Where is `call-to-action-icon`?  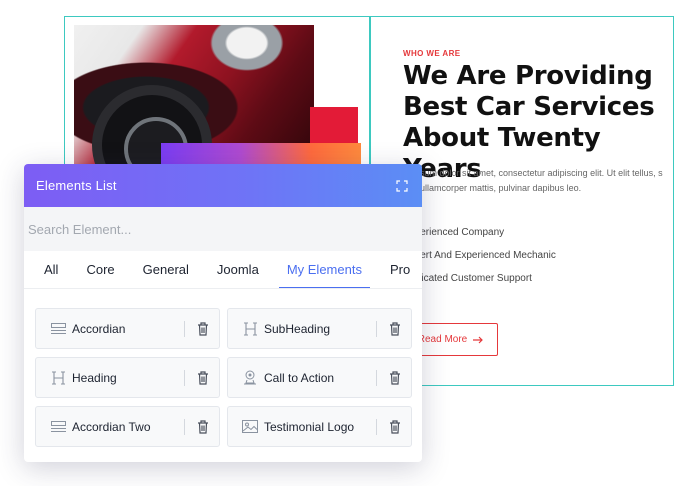
call-to-action-icon is located at coordinates (250, 378).